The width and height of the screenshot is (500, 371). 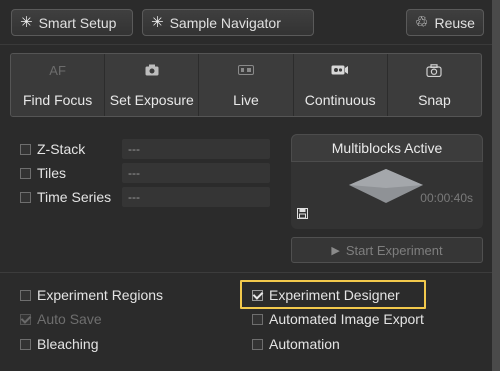 I want to click on automated-image-export-checkbox, so click(x=257, y=319).